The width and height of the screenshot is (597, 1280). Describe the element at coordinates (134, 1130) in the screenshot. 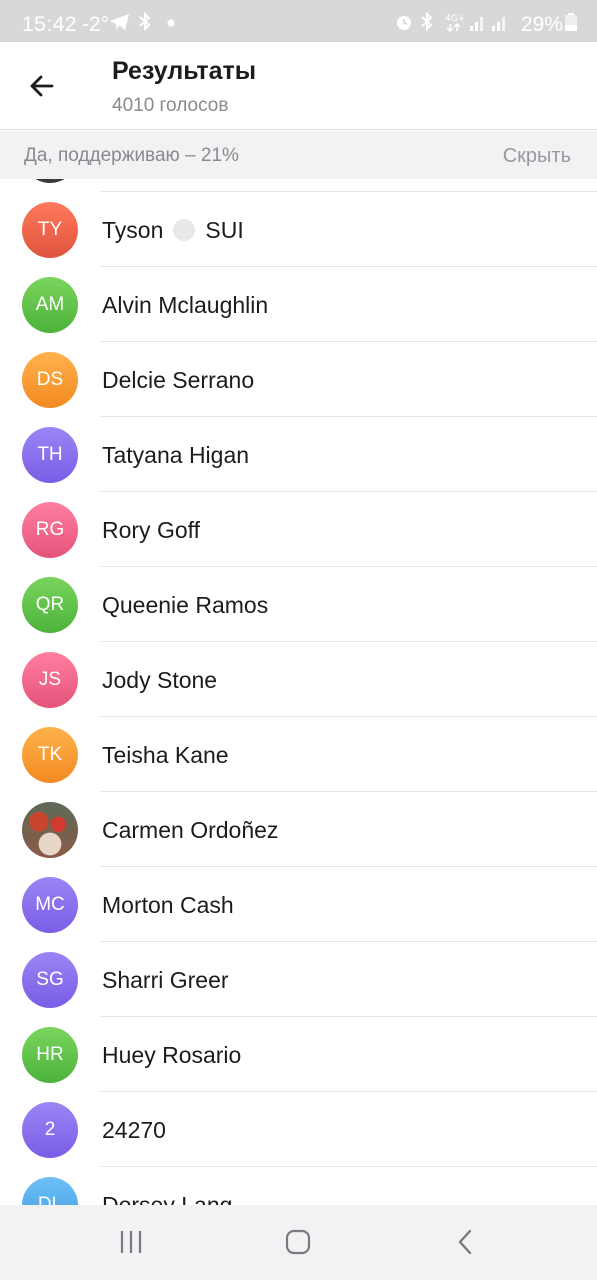

I see `voter-name: 24270` at that location.